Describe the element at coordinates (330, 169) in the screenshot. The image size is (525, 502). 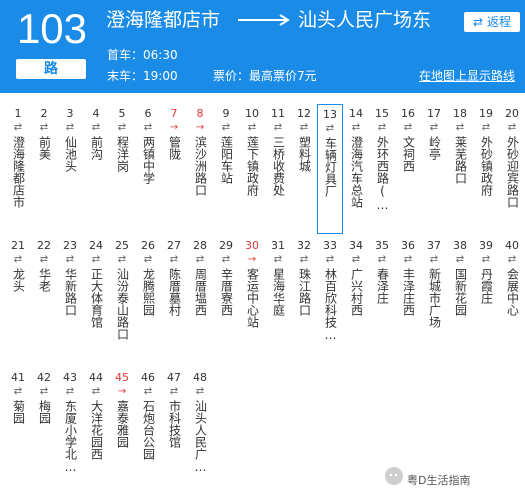
I see `stop-item: 13 ⇄ 车辆灯具厂` at that location.